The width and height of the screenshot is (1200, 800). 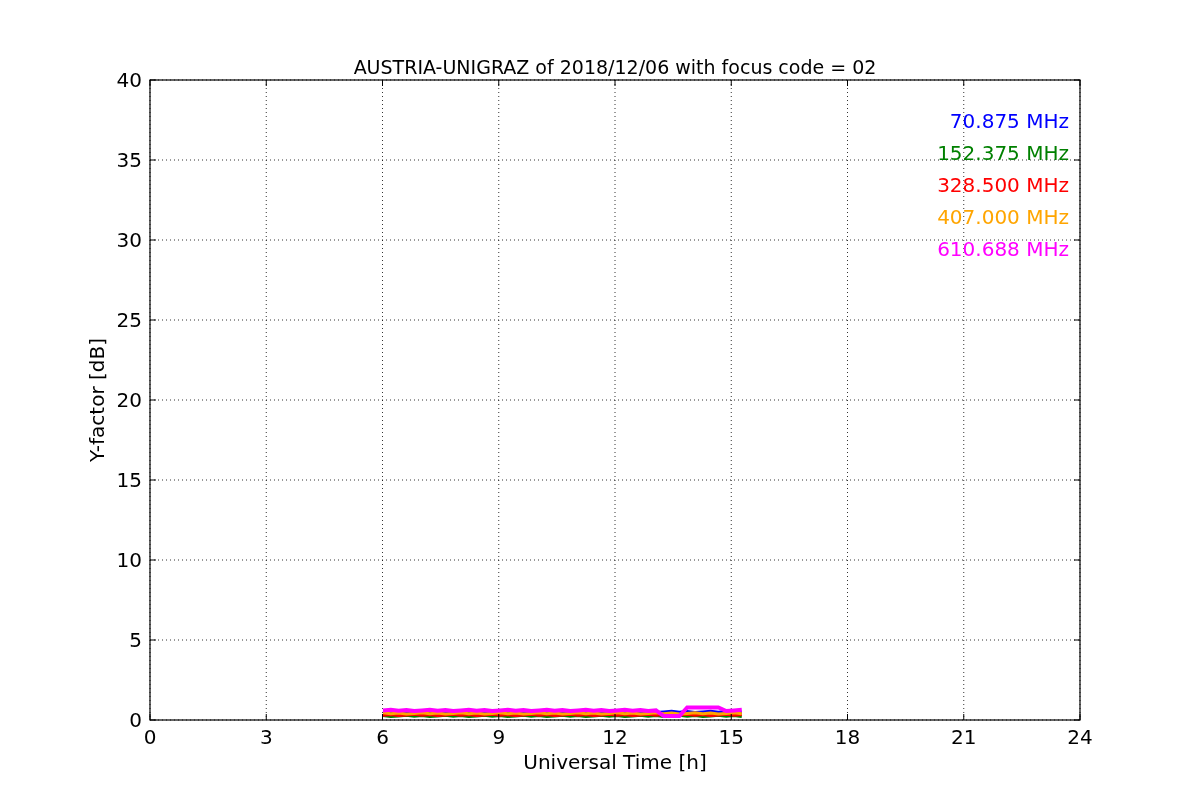 What do you see at coordinates (615, 67) in the screenshot?
I see `chart-title: AUSTRIA-UNIGRAZ of 2018/12/06 with focus code = 02` at bounding box center [615, 67].